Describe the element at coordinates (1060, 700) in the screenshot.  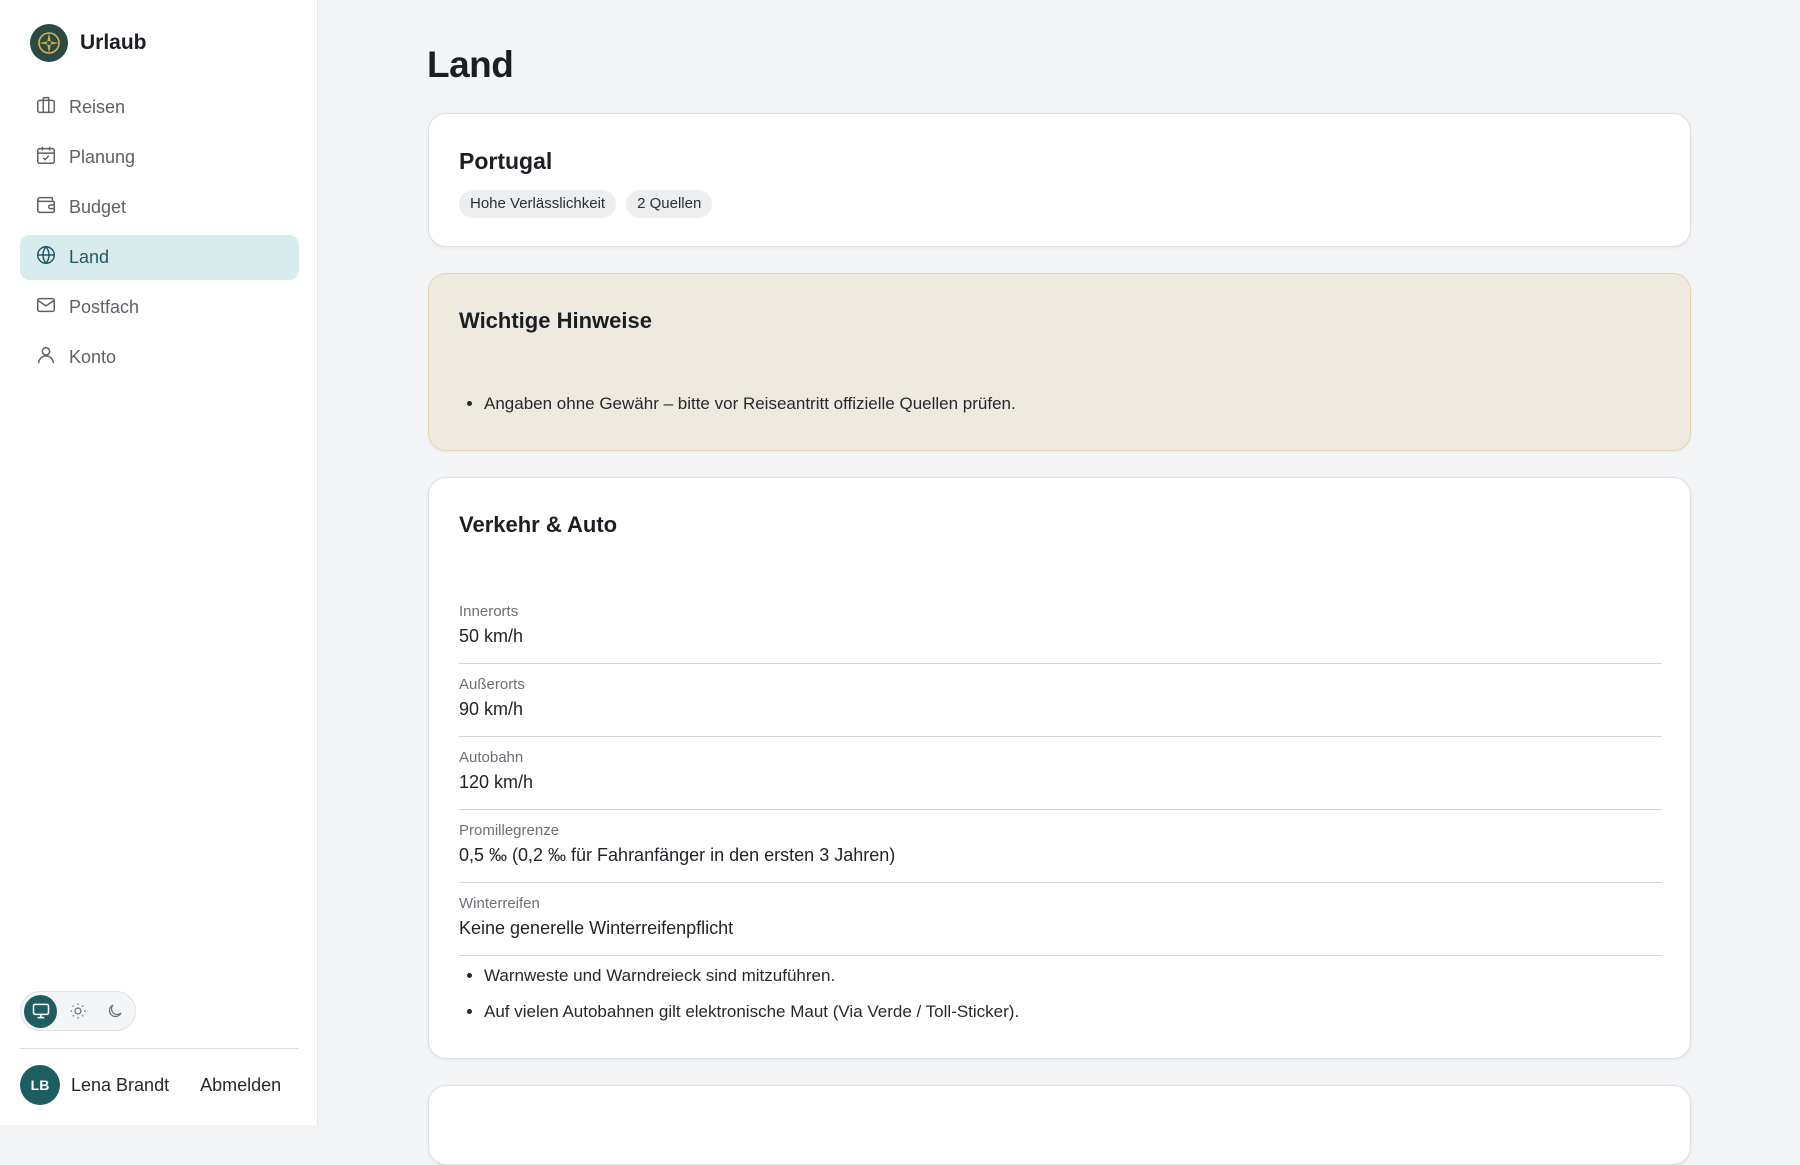
I see `table-row: Außerorts 90 km/h` at that location.